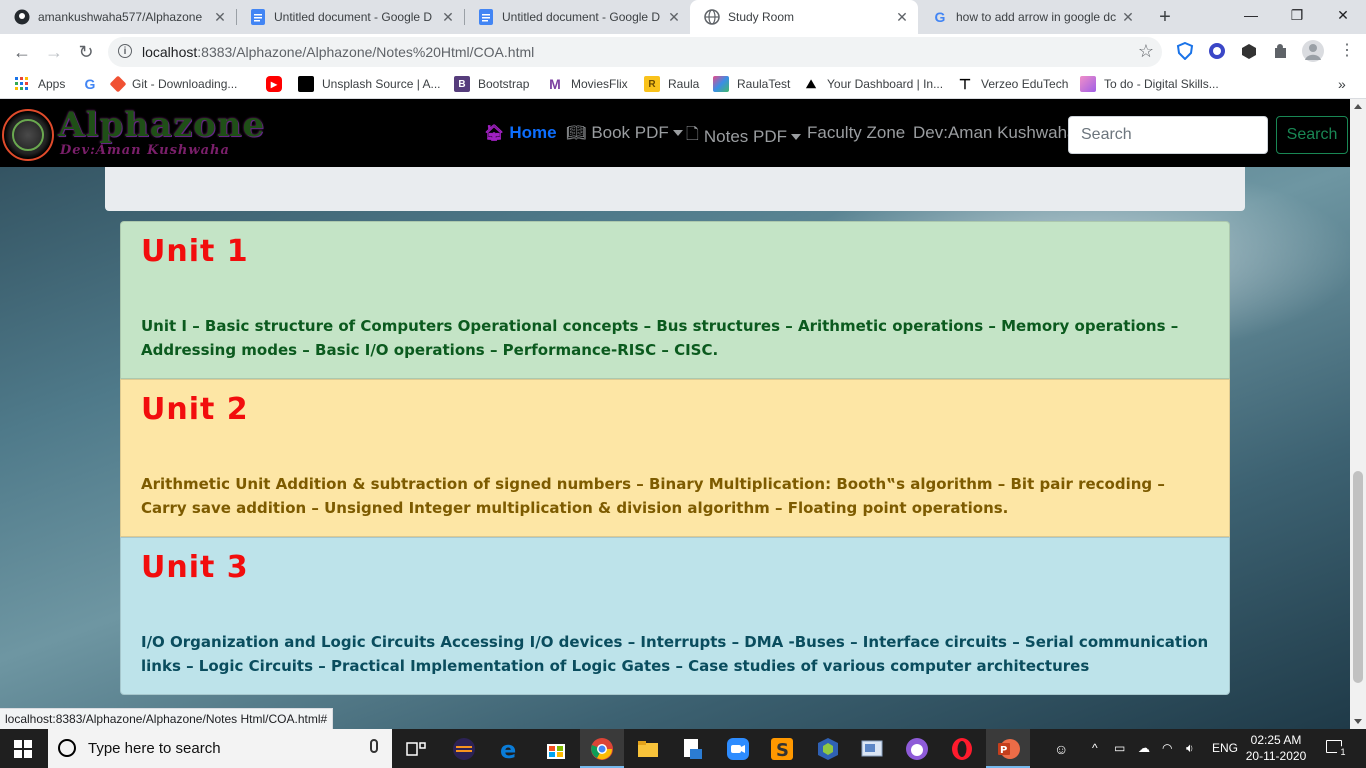 This screenshot has height=768, width=1366. Describe the element at coordinates (1119, 748) in the screenshot. I see `battery-icon: ▭` at that location.